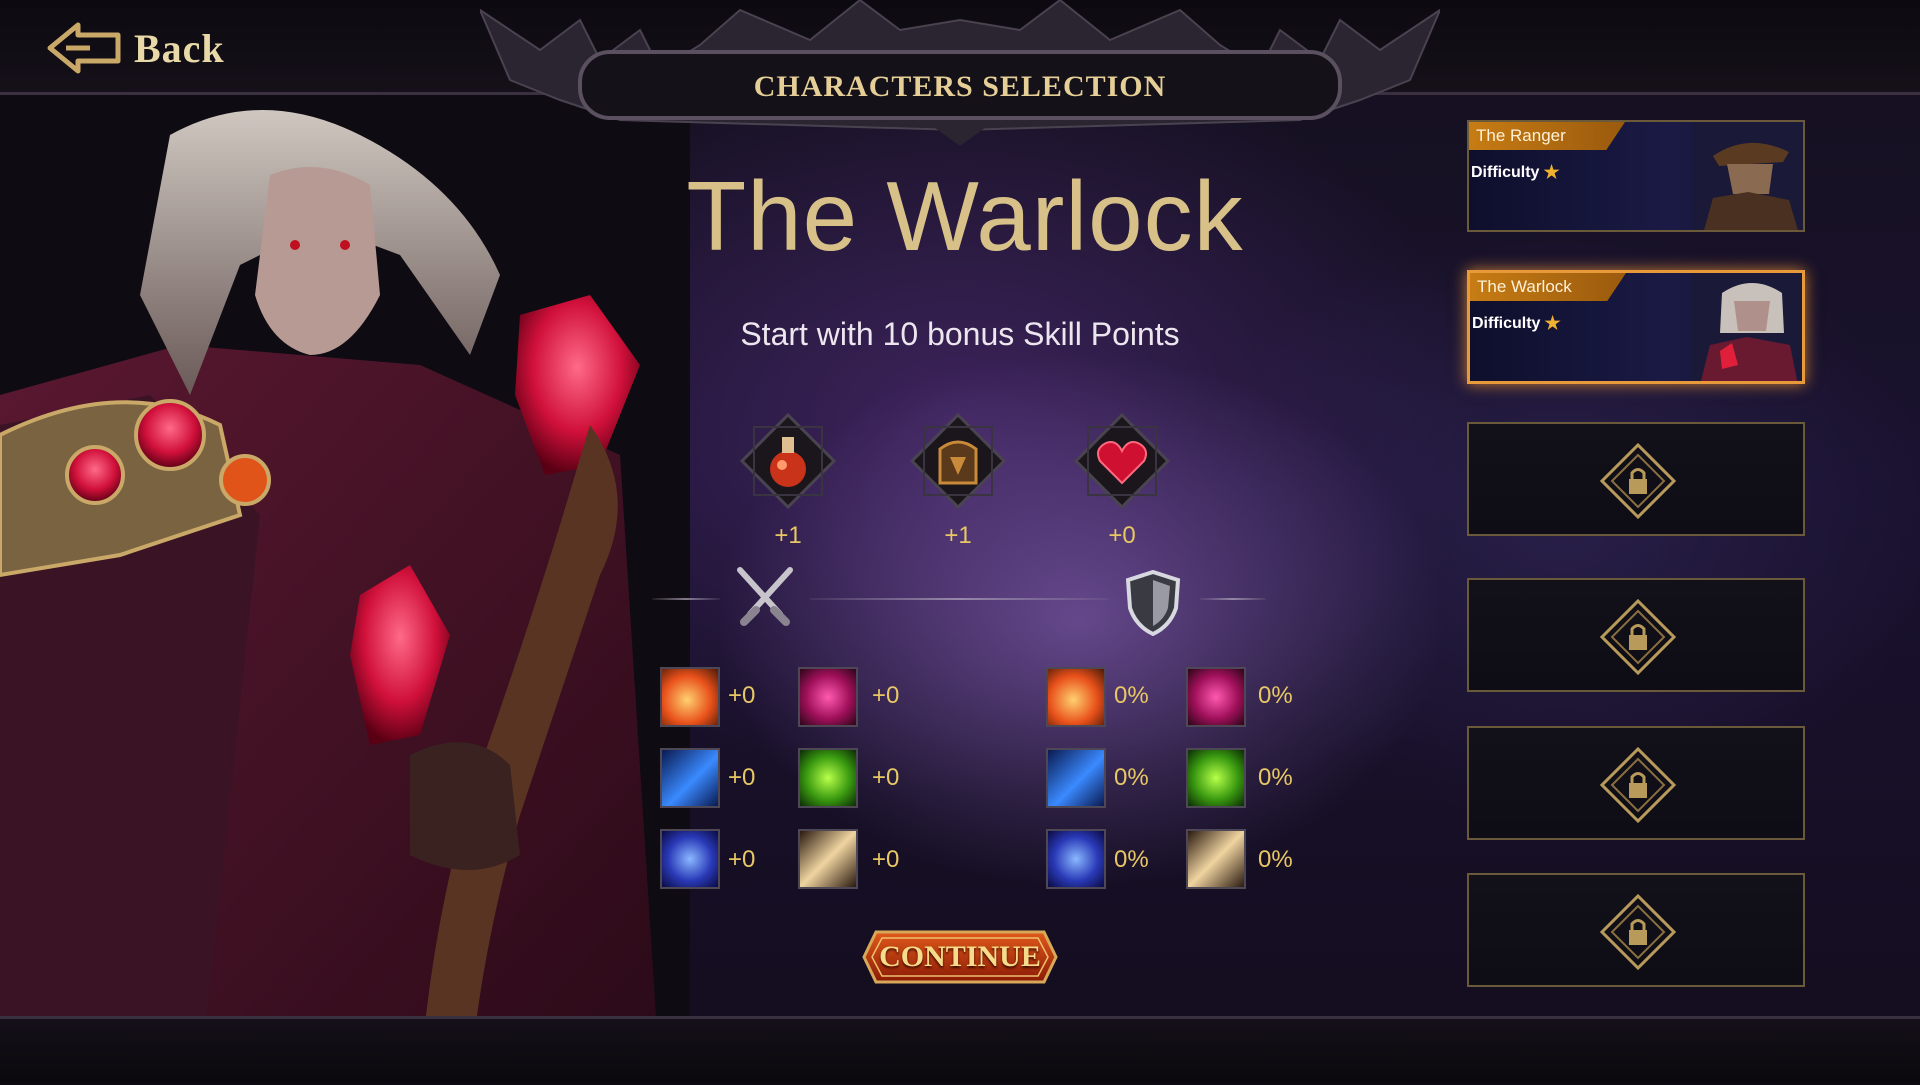 This screenshot has width=1920, height=1085. Describe the element at coordinates (1076, 697) in the screenshot. I see `defense-fire-icon` at that location.